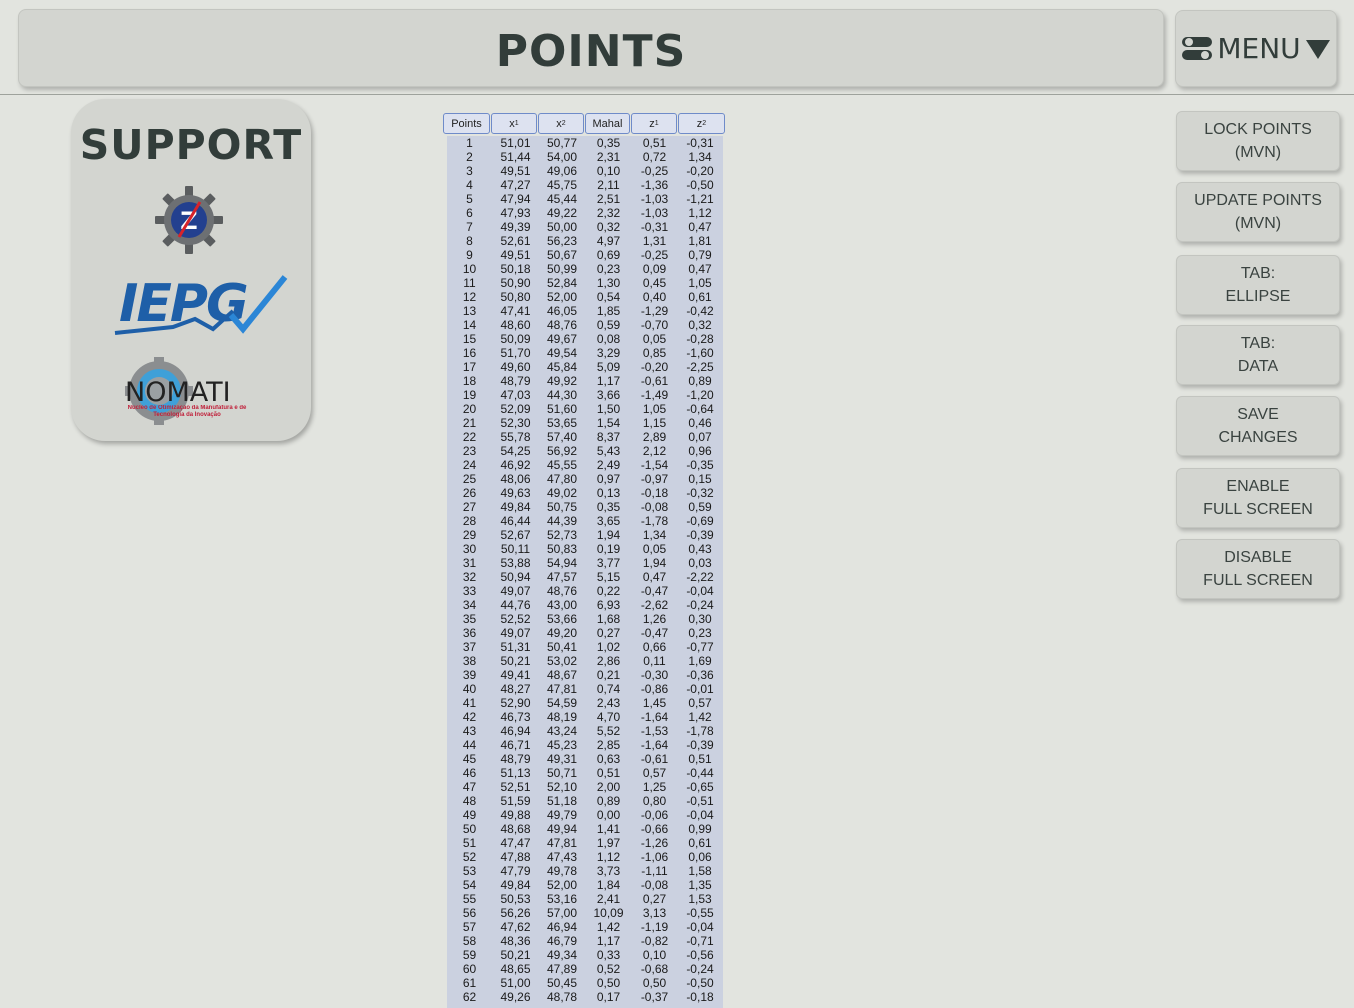 Image resolution: width=1354 pixels, height=1008 pixels. What do you see at coordinates (469, 913) in the screenshot?
I see `point-id-cell: 56` at bounding box center [469, 913].